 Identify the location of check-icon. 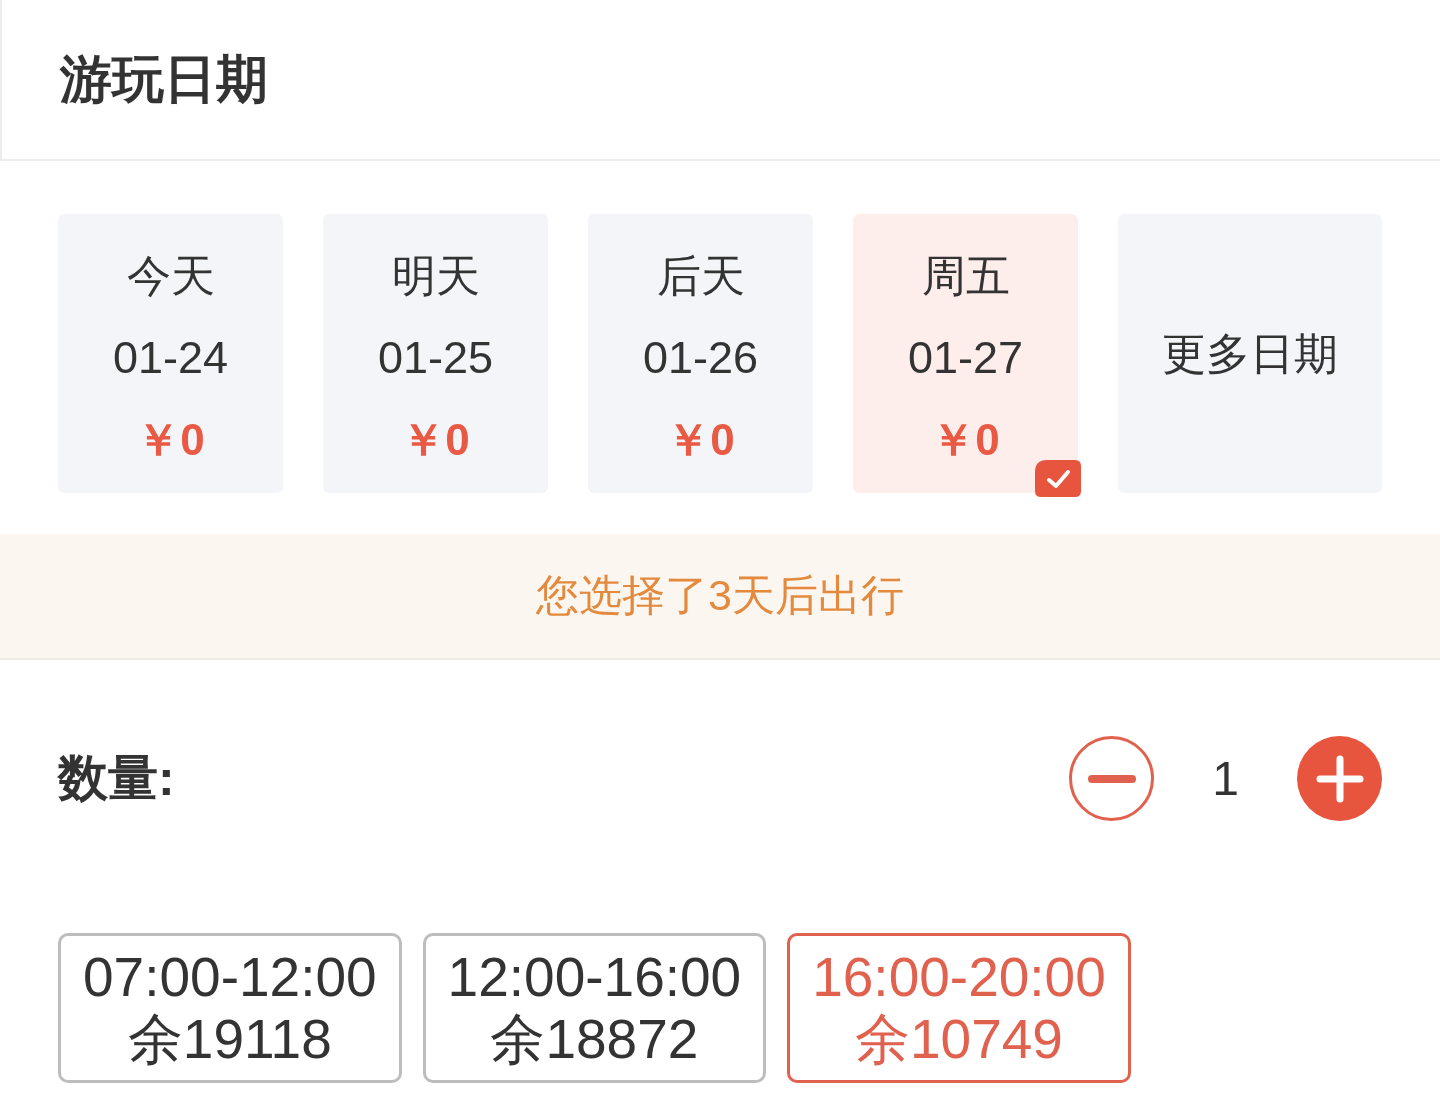
(1058, 478).